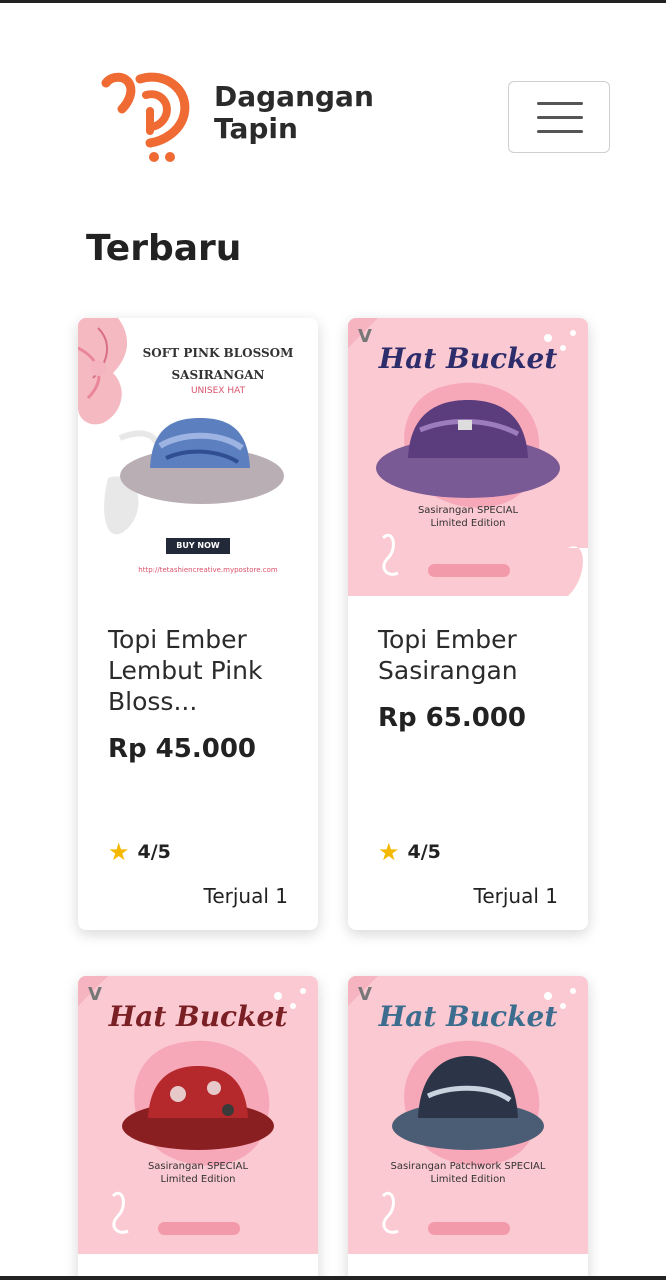 This screenshot has height=1280, width=666. I want to click on brand-line-1: Dagangan, so click(294, 96).